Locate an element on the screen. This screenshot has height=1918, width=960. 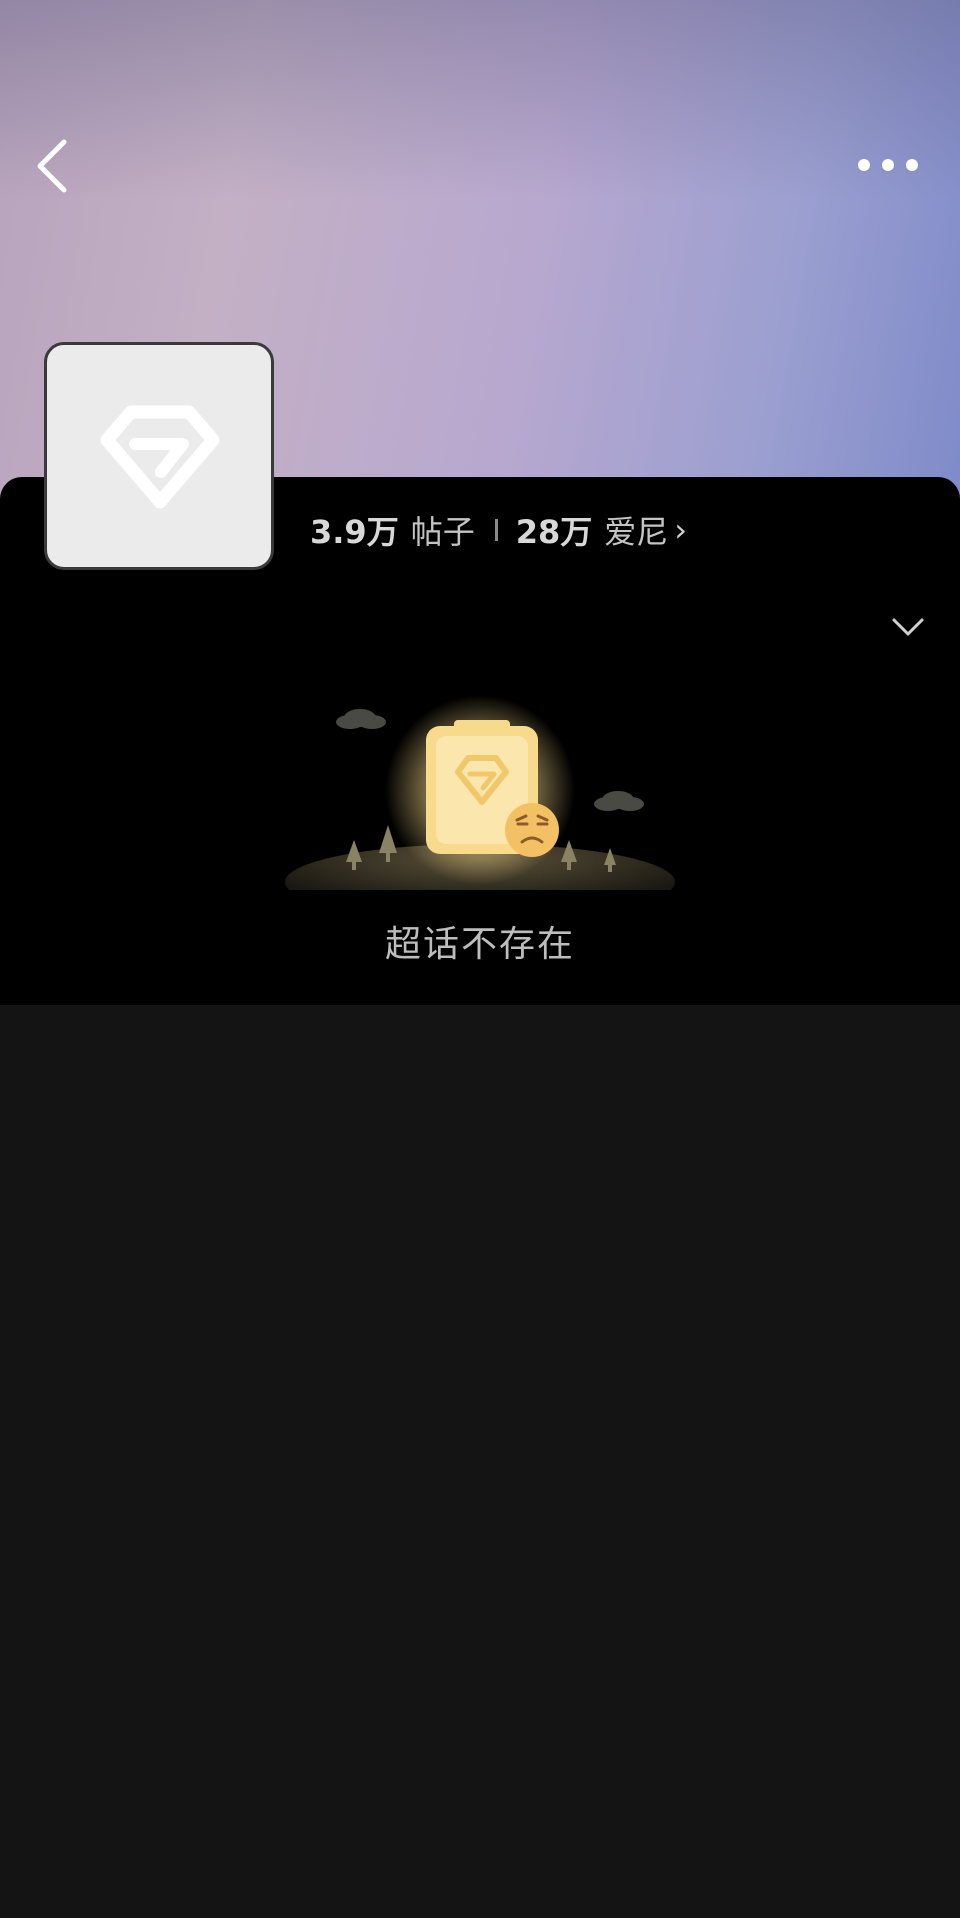
topic-stats: 3.9万 帖子 28万 爱尼 › is located at coordinates (498, 530).